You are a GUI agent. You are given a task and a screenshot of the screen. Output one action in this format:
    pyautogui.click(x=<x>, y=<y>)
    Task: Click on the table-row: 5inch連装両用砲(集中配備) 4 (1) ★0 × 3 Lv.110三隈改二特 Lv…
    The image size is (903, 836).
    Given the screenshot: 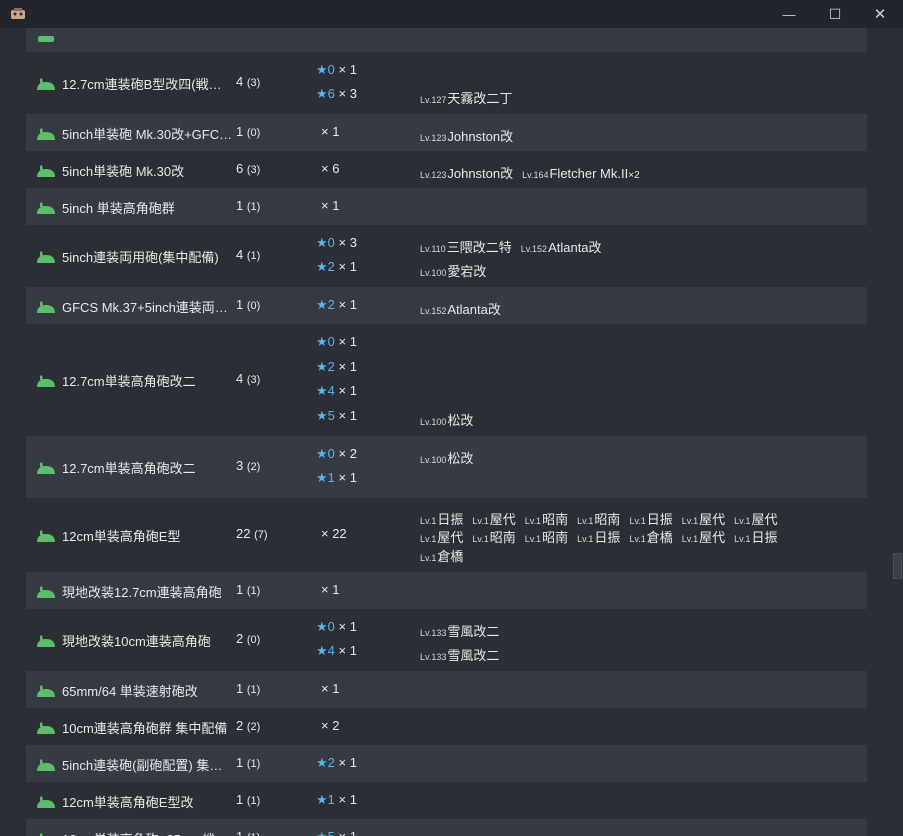 What is the action you would take?
    pyautogui.click(x=446, y=256)
    